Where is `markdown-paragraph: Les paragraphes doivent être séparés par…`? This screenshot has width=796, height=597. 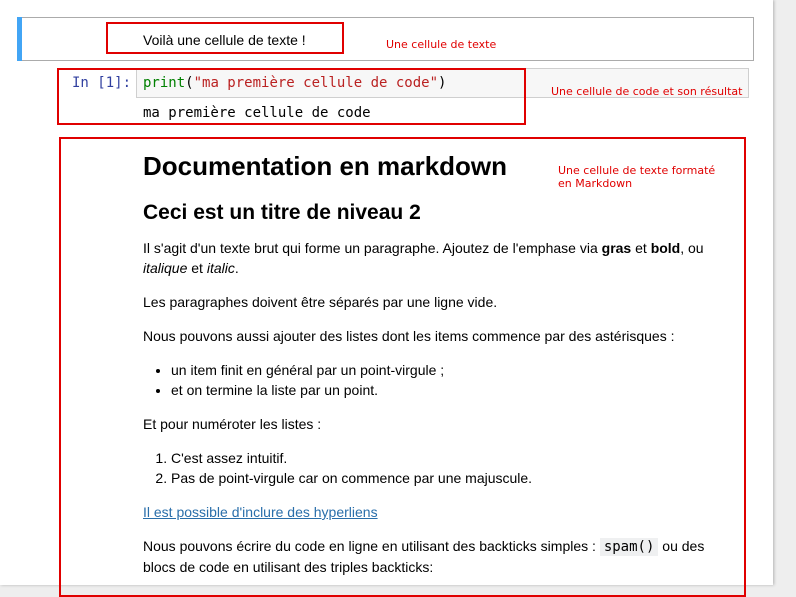
markdown-paragraph: Les paragraphes doivent être séparés par… is located at coordinates (320, 302).